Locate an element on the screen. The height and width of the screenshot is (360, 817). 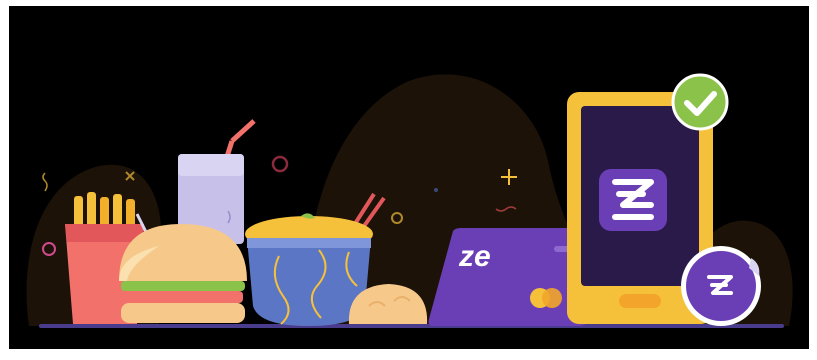
z-coin-icon is located at coordinates (721, 286).